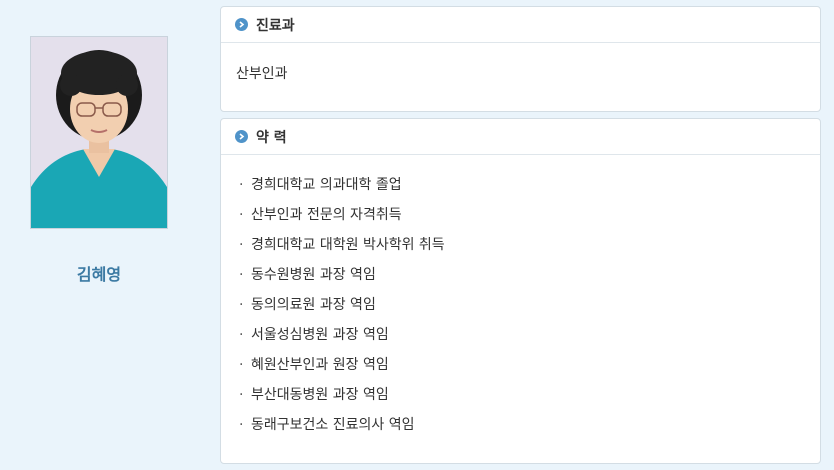 The width and height of the screenshot is (834, 470). Describe the element at coordinates (275, 25) in the screenshot. I see `department-title: 진료과` at that location.